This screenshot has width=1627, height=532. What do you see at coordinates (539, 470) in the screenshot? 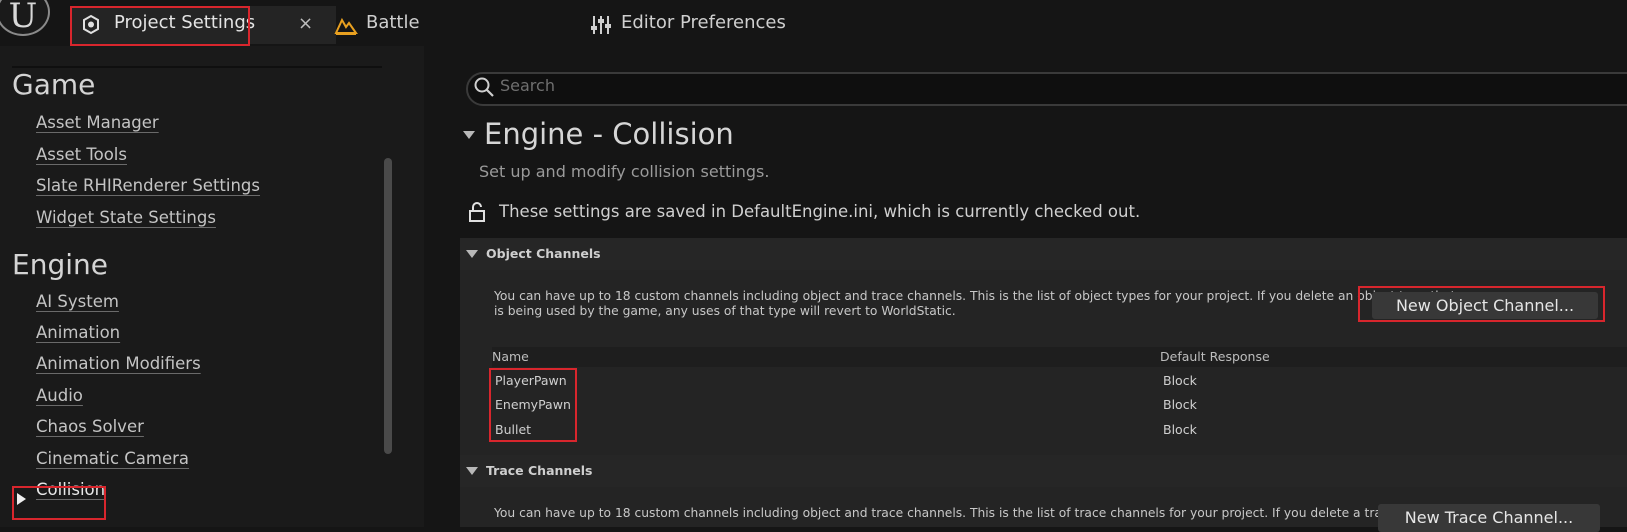
I see `category-label: Trace Channels` at bounding box center [539, 470].